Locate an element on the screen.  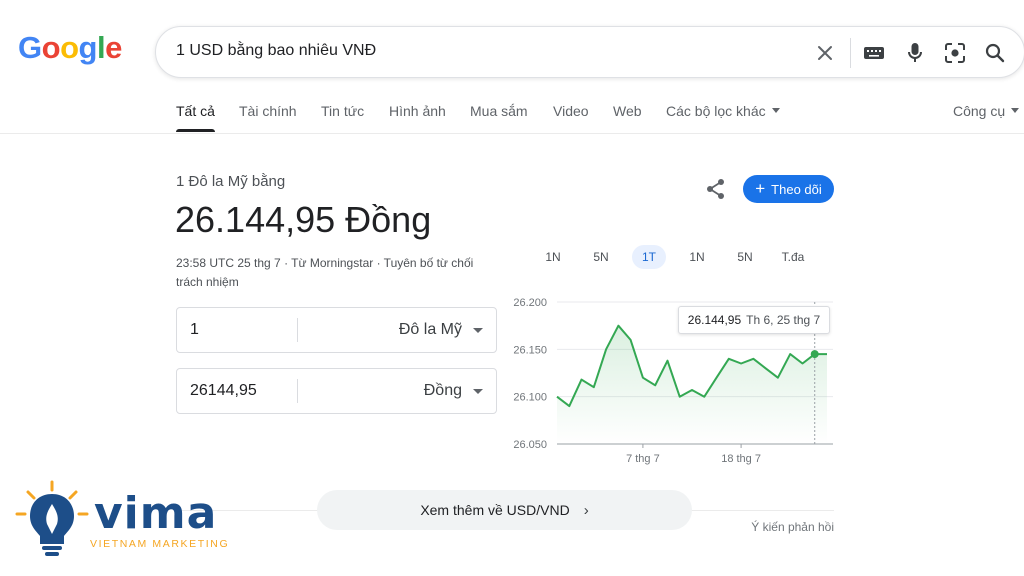
range-5y: 5N is located at coordinates (745, 257).